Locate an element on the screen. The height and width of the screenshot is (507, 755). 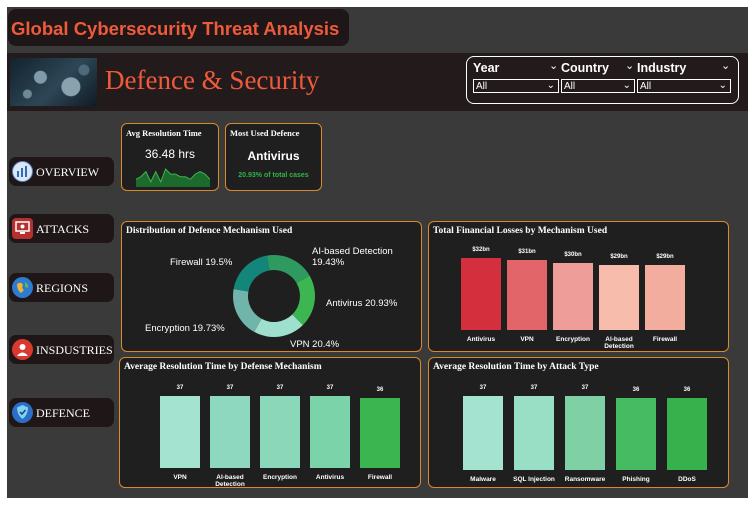
kpi-value: Antivirus is located at coordinates (273, 156).